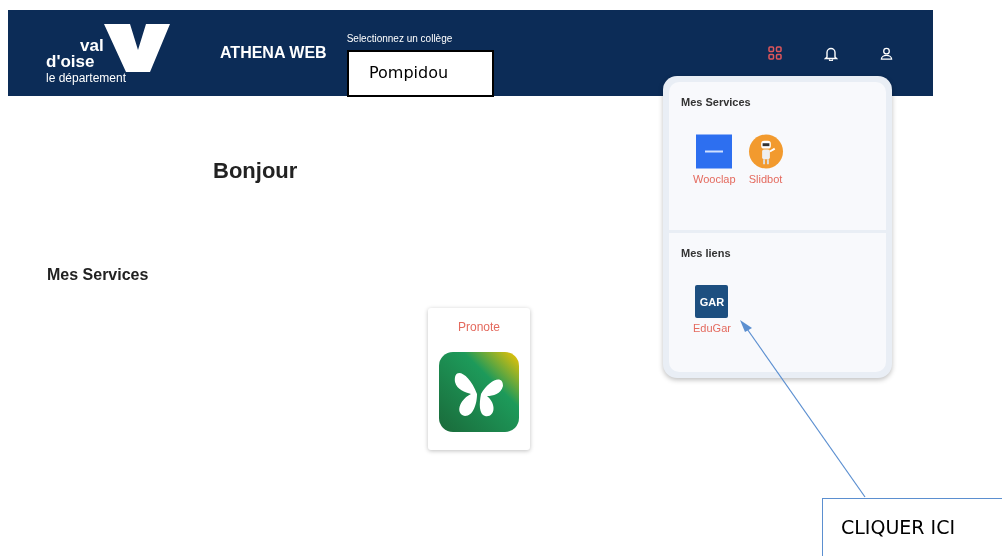  What do you see at coordinates (420, 73) in the screenshot?
I see `college-select: Pompidou` at bounding box center [420, 73].